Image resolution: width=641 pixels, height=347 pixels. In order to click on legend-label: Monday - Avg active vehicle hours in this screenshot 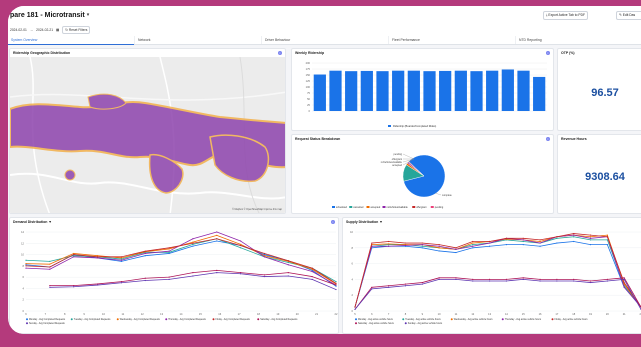, I will do `click(376, 319)`.